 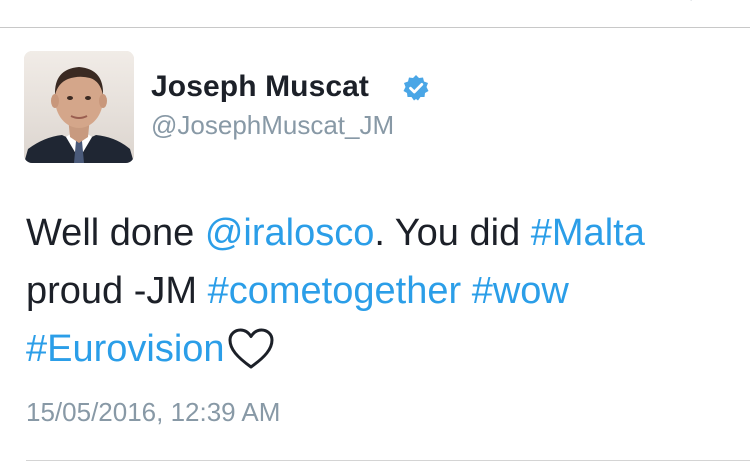 I want to click on hashtag-link-cometogether: #cometogether, so click(x=335, y=291).